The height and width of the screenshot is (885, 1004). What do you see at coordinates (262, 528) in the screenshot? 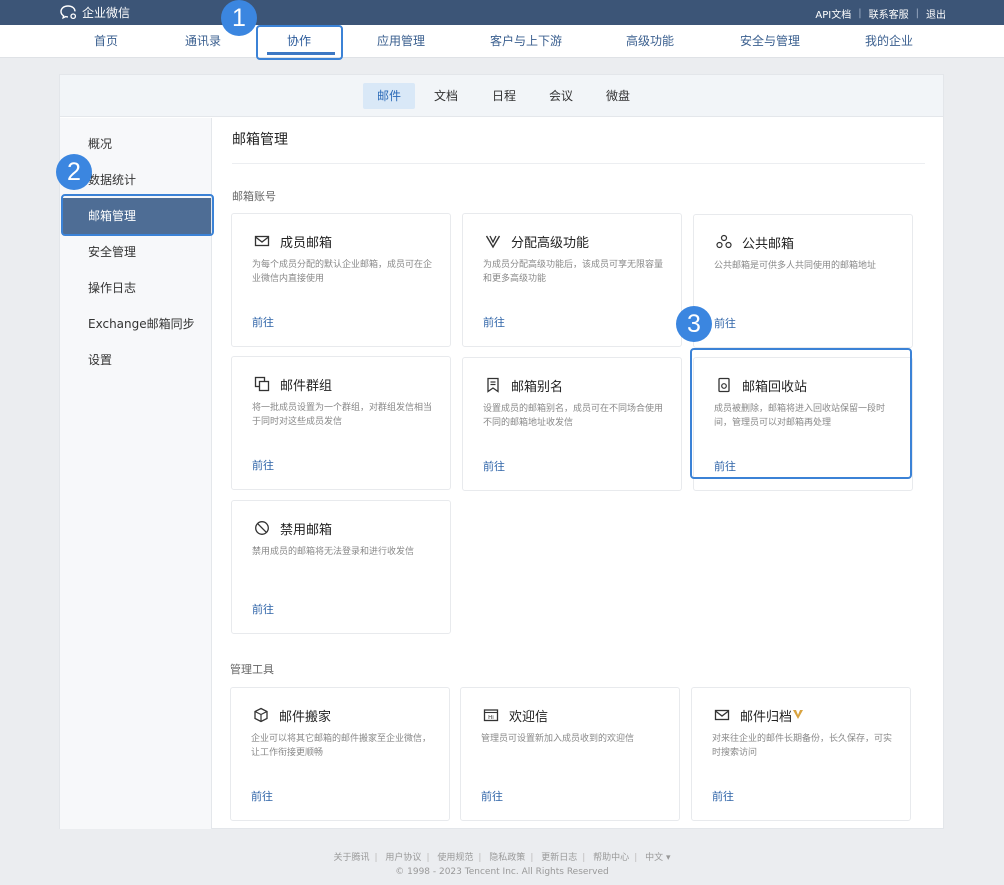
I see `ban-icon` at bounding box center [262, 528].